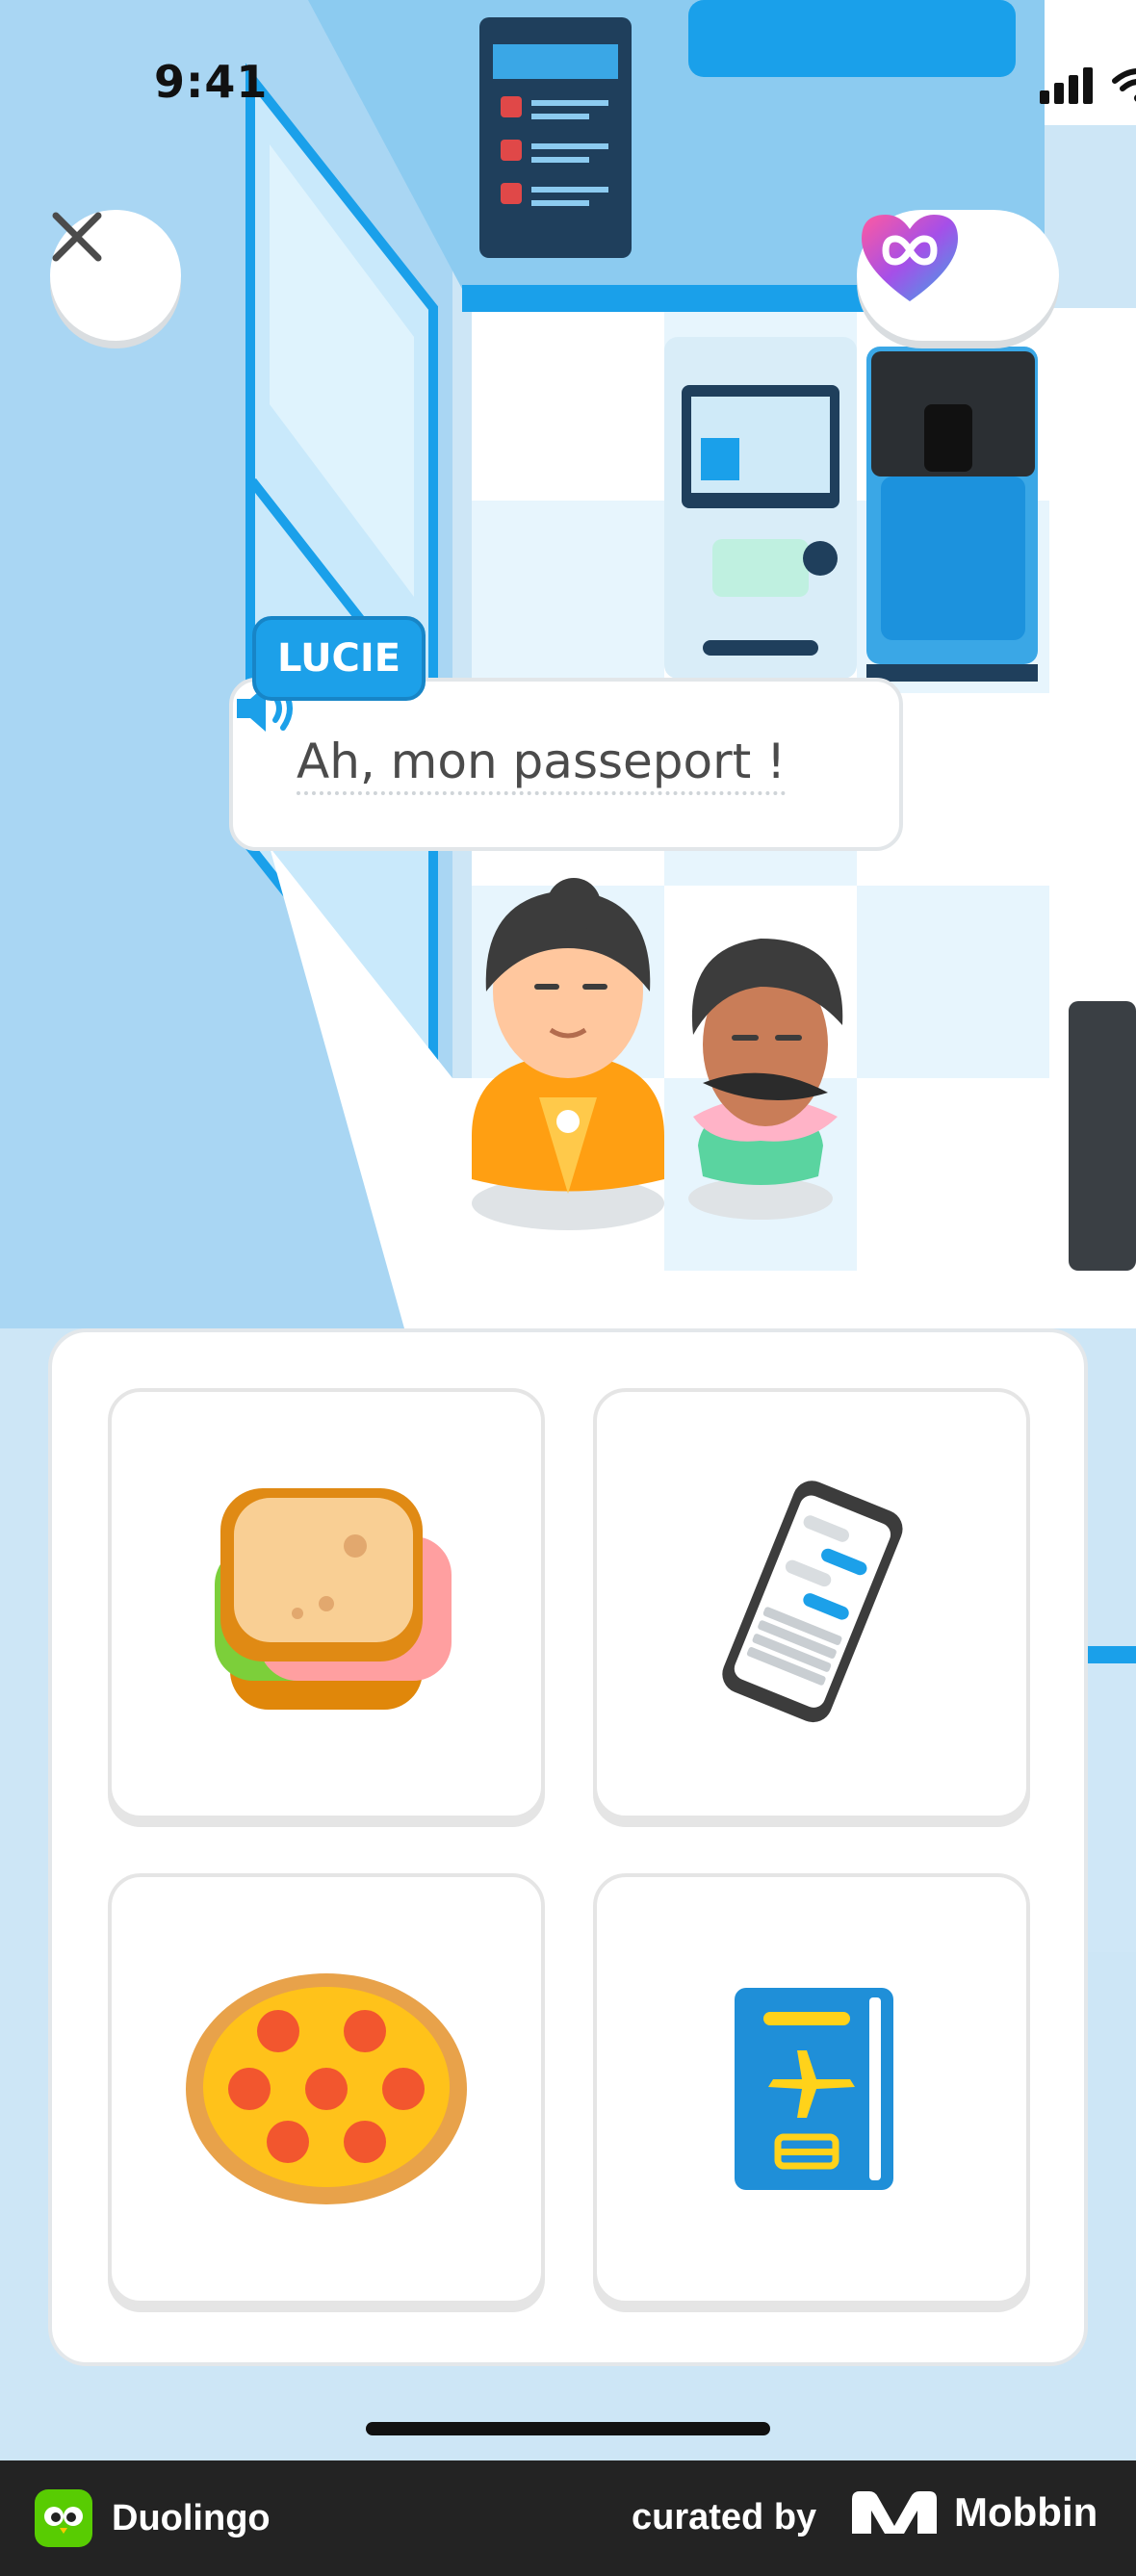 The image size is (1136, 2576). I want to click on choice-card-passport, so click(812, 2089).